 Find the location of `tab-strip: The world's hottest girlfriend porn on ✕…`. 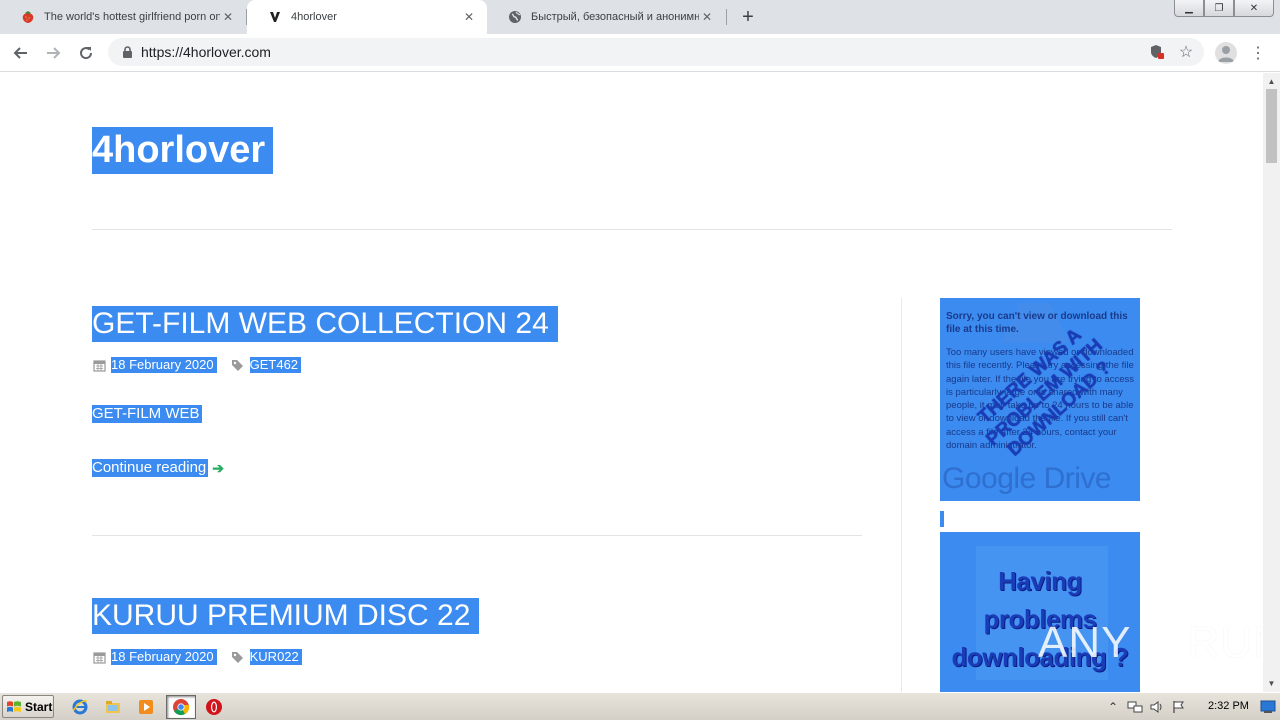

tab-strip: The world's hottest girlfriend porn on ✕… is located at coordinates (640, 17).